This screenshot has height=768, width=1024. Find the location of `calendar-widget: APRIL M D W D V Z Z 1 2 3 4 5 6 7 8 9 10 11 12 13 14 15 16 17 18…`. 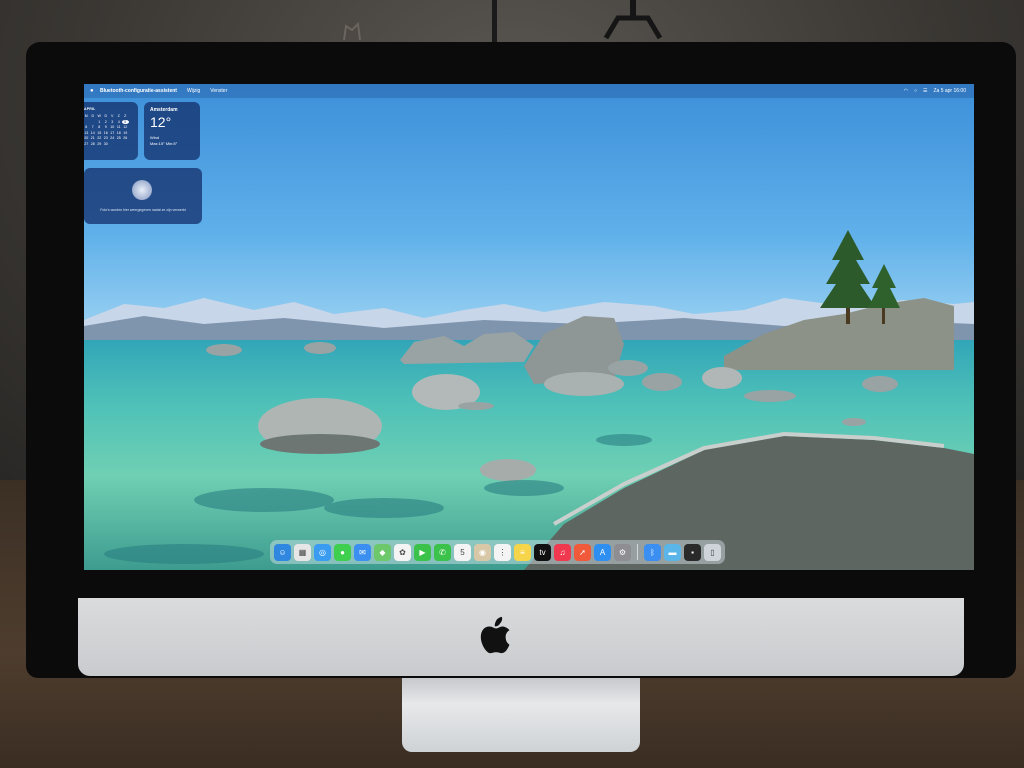

calendar-widget: APRIL M D W D V Z Z 1 2 3 4 5 6 7 8 9 10 11 12 13 14 15 16 17 18… is located at coordinates (111, 131).